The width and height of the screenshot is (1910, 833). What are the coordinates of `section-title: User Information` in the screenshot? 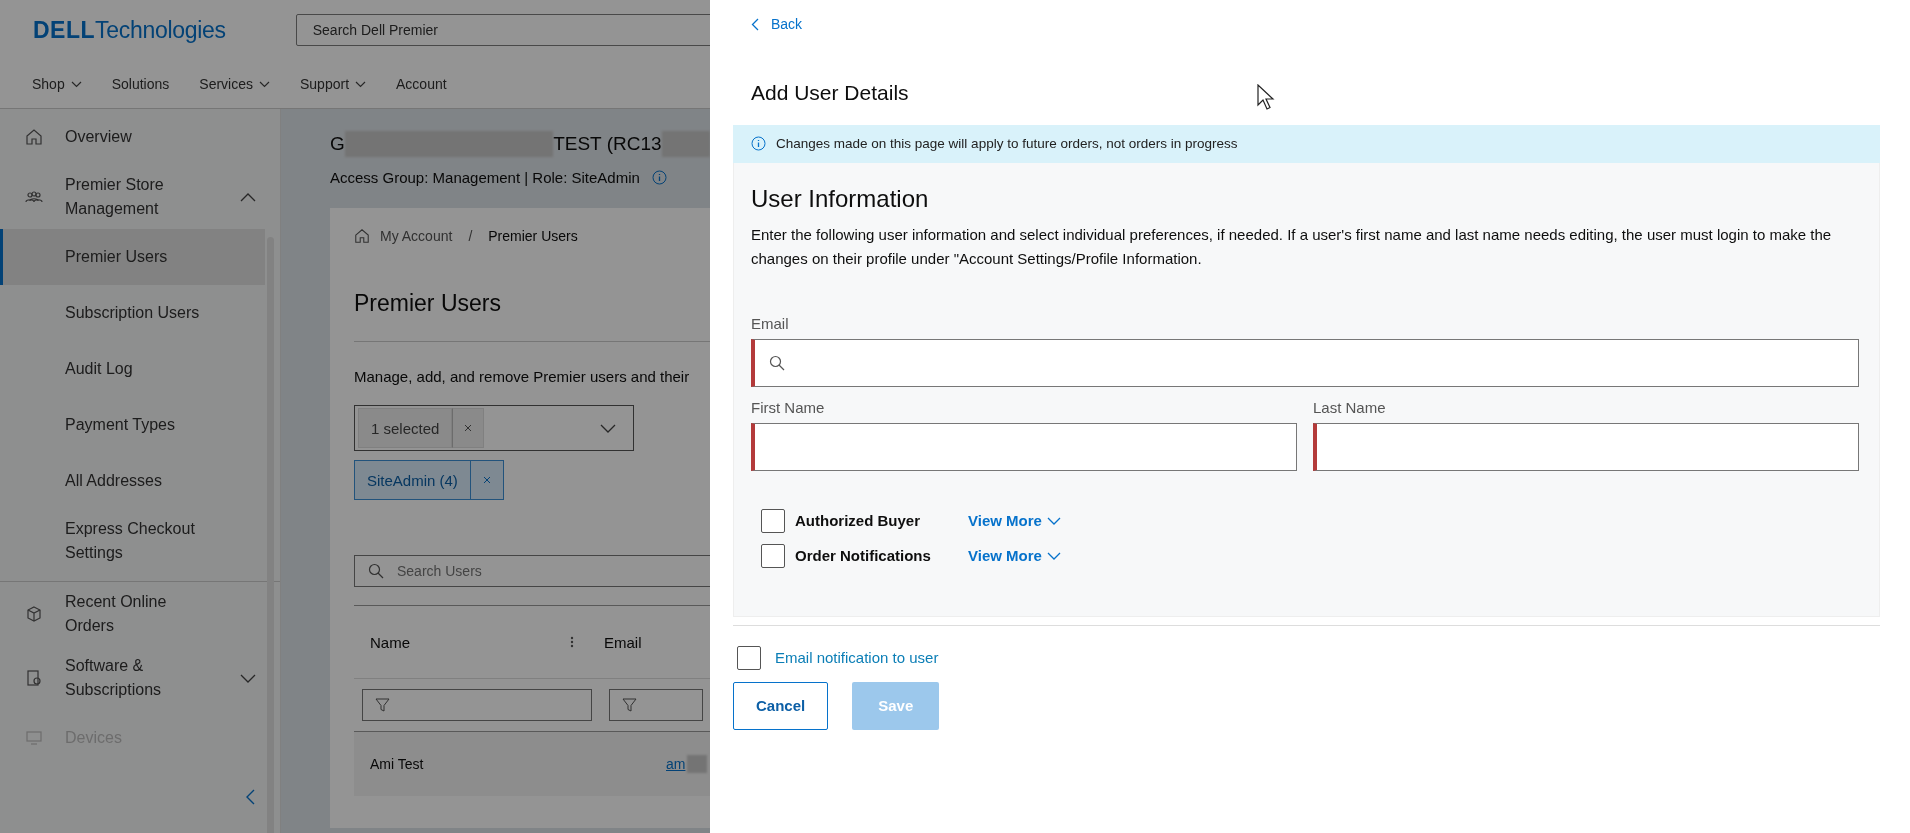 It's located at (840, 198).